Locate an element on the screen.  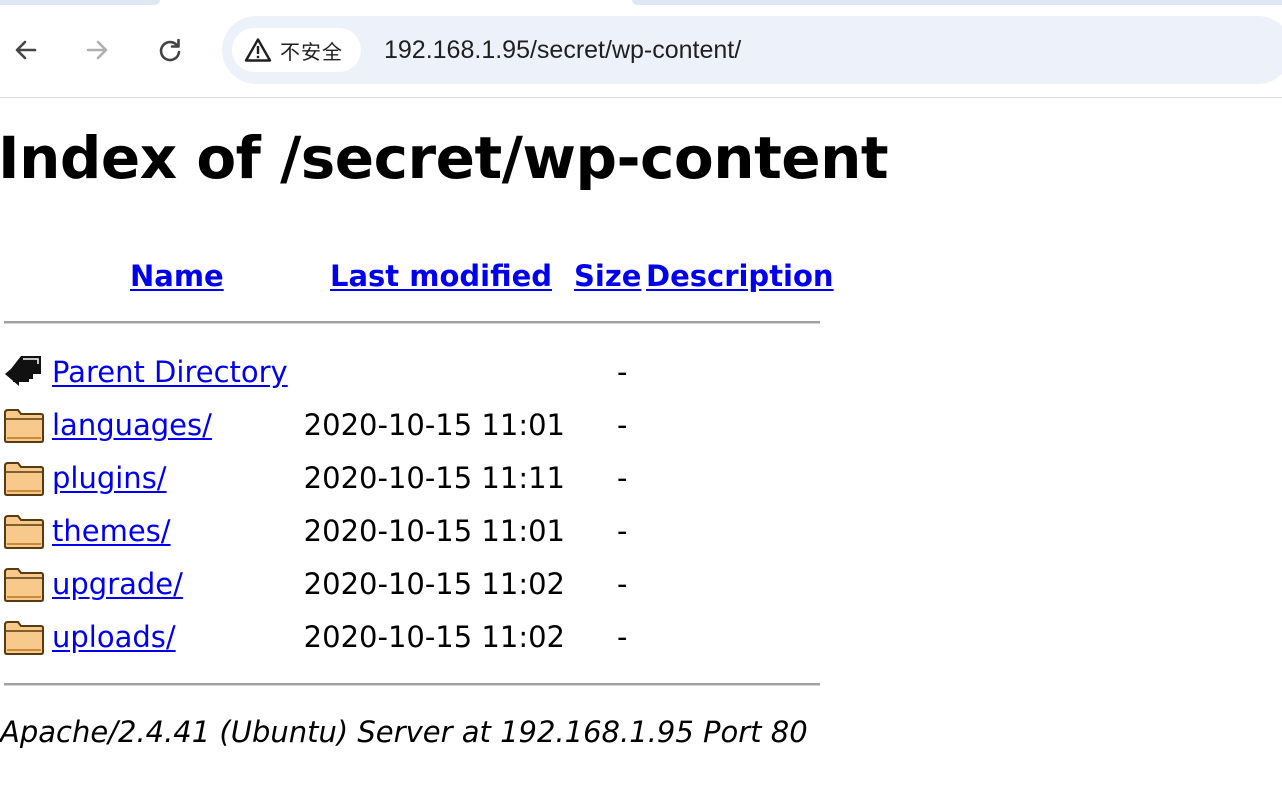
address-bar: 不安全 192.168.1.95/secret/wp-content/ is located at coordinates (752, 50).